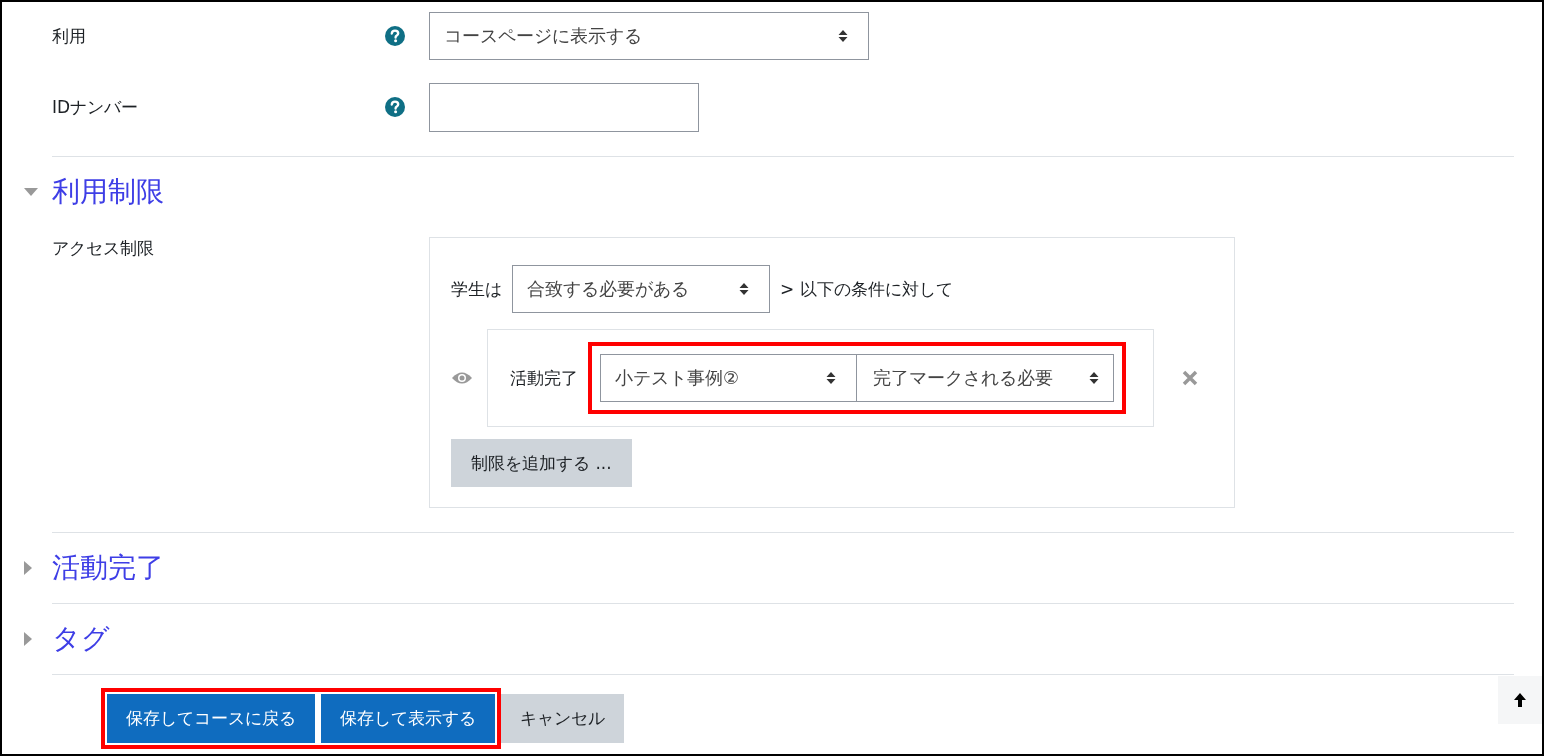  I want to click on field-label: 利用, so click(69, 36).